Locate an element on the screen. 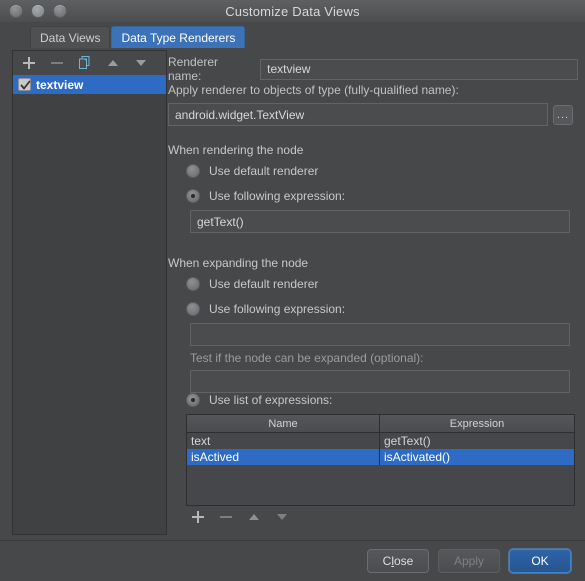 Image resolution: width=585 pixels, height=581 pixels. expanding-default-label: Use default renderer is located at coordinates (264, 284).